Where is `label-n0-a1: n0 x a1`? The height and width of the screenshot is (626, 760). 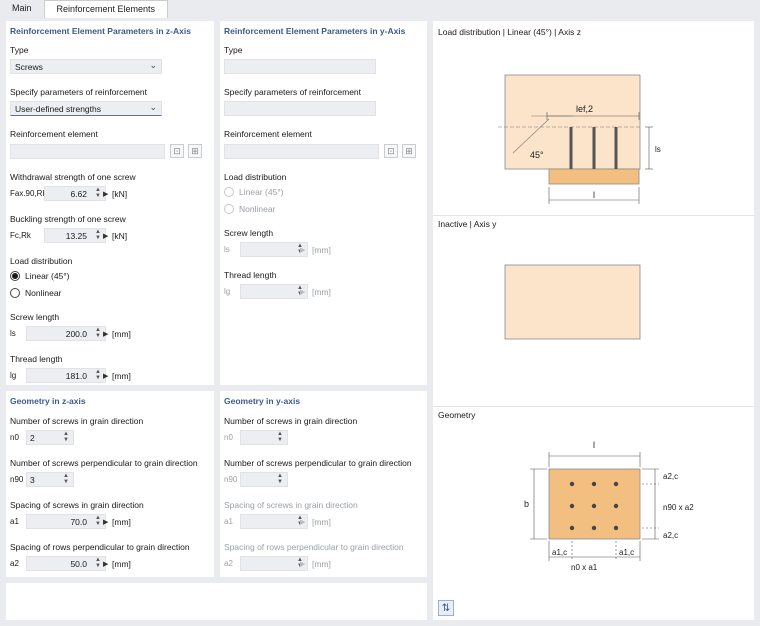
label-n0-a1: n0 x a1 is located at coordinates (584, 567).